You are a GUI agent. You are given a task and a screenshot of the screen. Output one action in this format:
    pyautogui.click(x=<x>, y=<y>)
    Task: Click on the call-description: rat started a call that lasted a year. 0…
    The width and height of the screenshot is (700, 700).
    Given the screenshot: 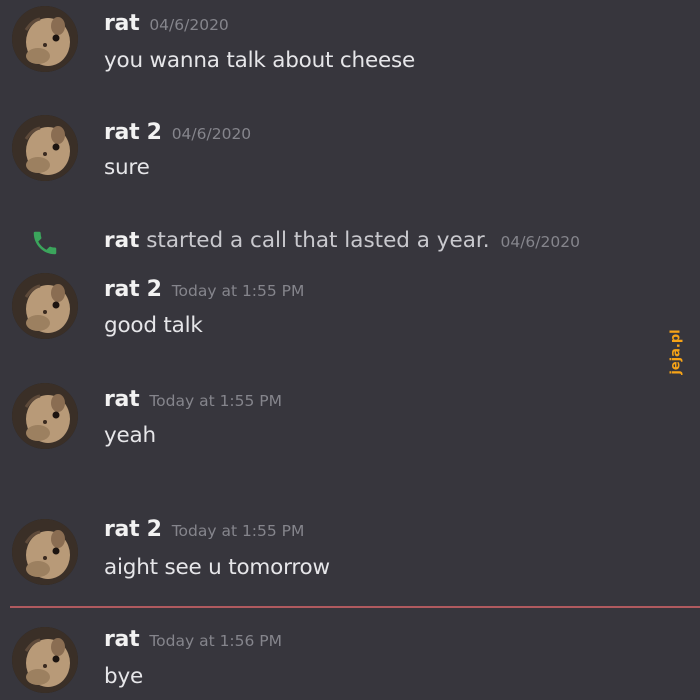 What is the action you would take?
    pyautogui.click(x=342, y=240)
    